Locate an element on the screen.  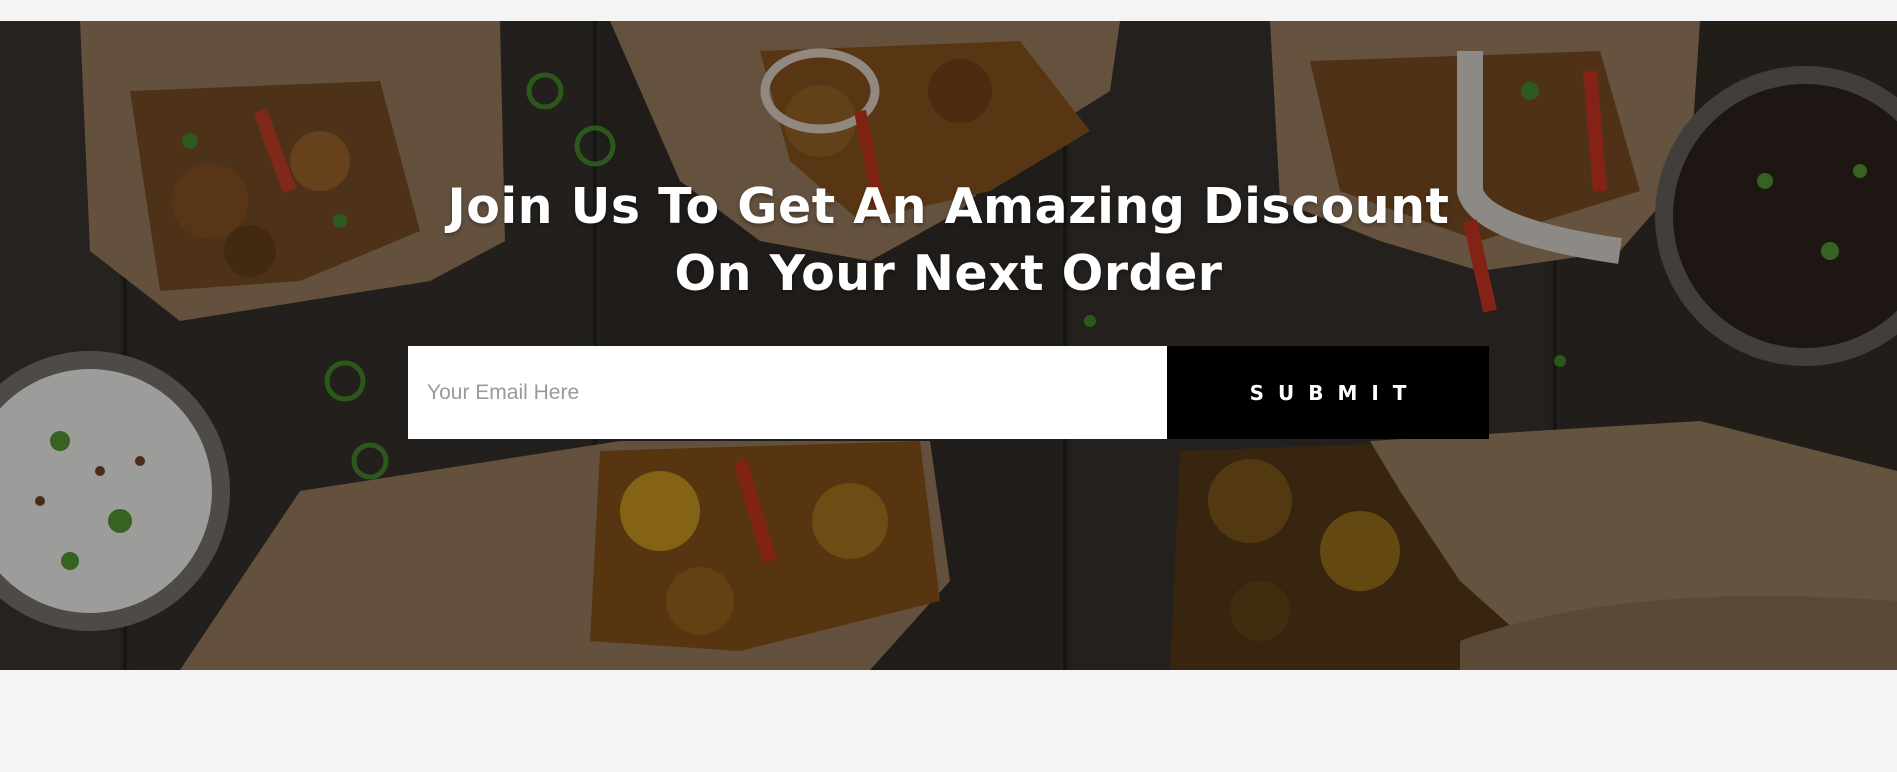
newsletter-form: SUBMIT is located at coordinates (948, 392).